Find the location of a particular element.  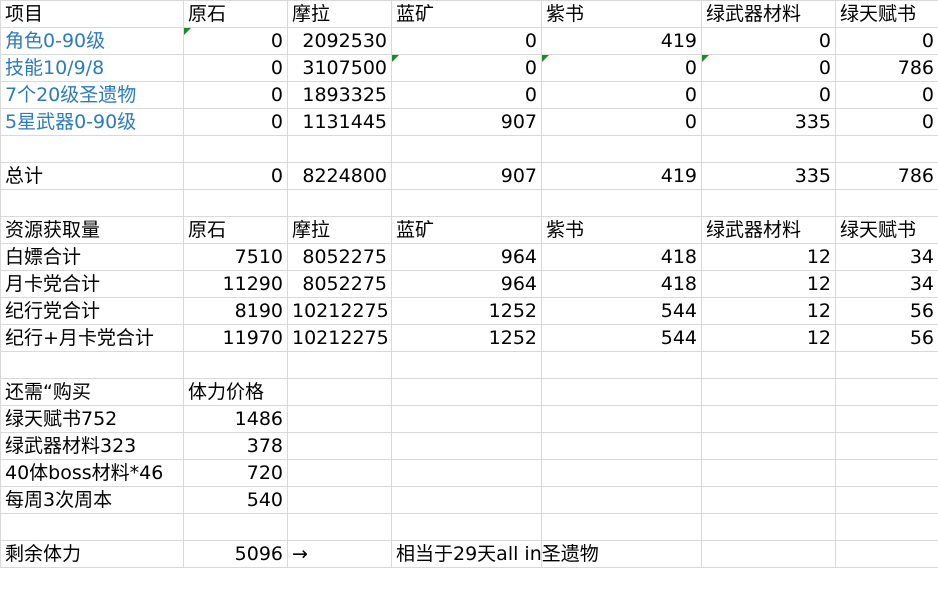

cell: 10212275 is located at coordinates (339, 338).